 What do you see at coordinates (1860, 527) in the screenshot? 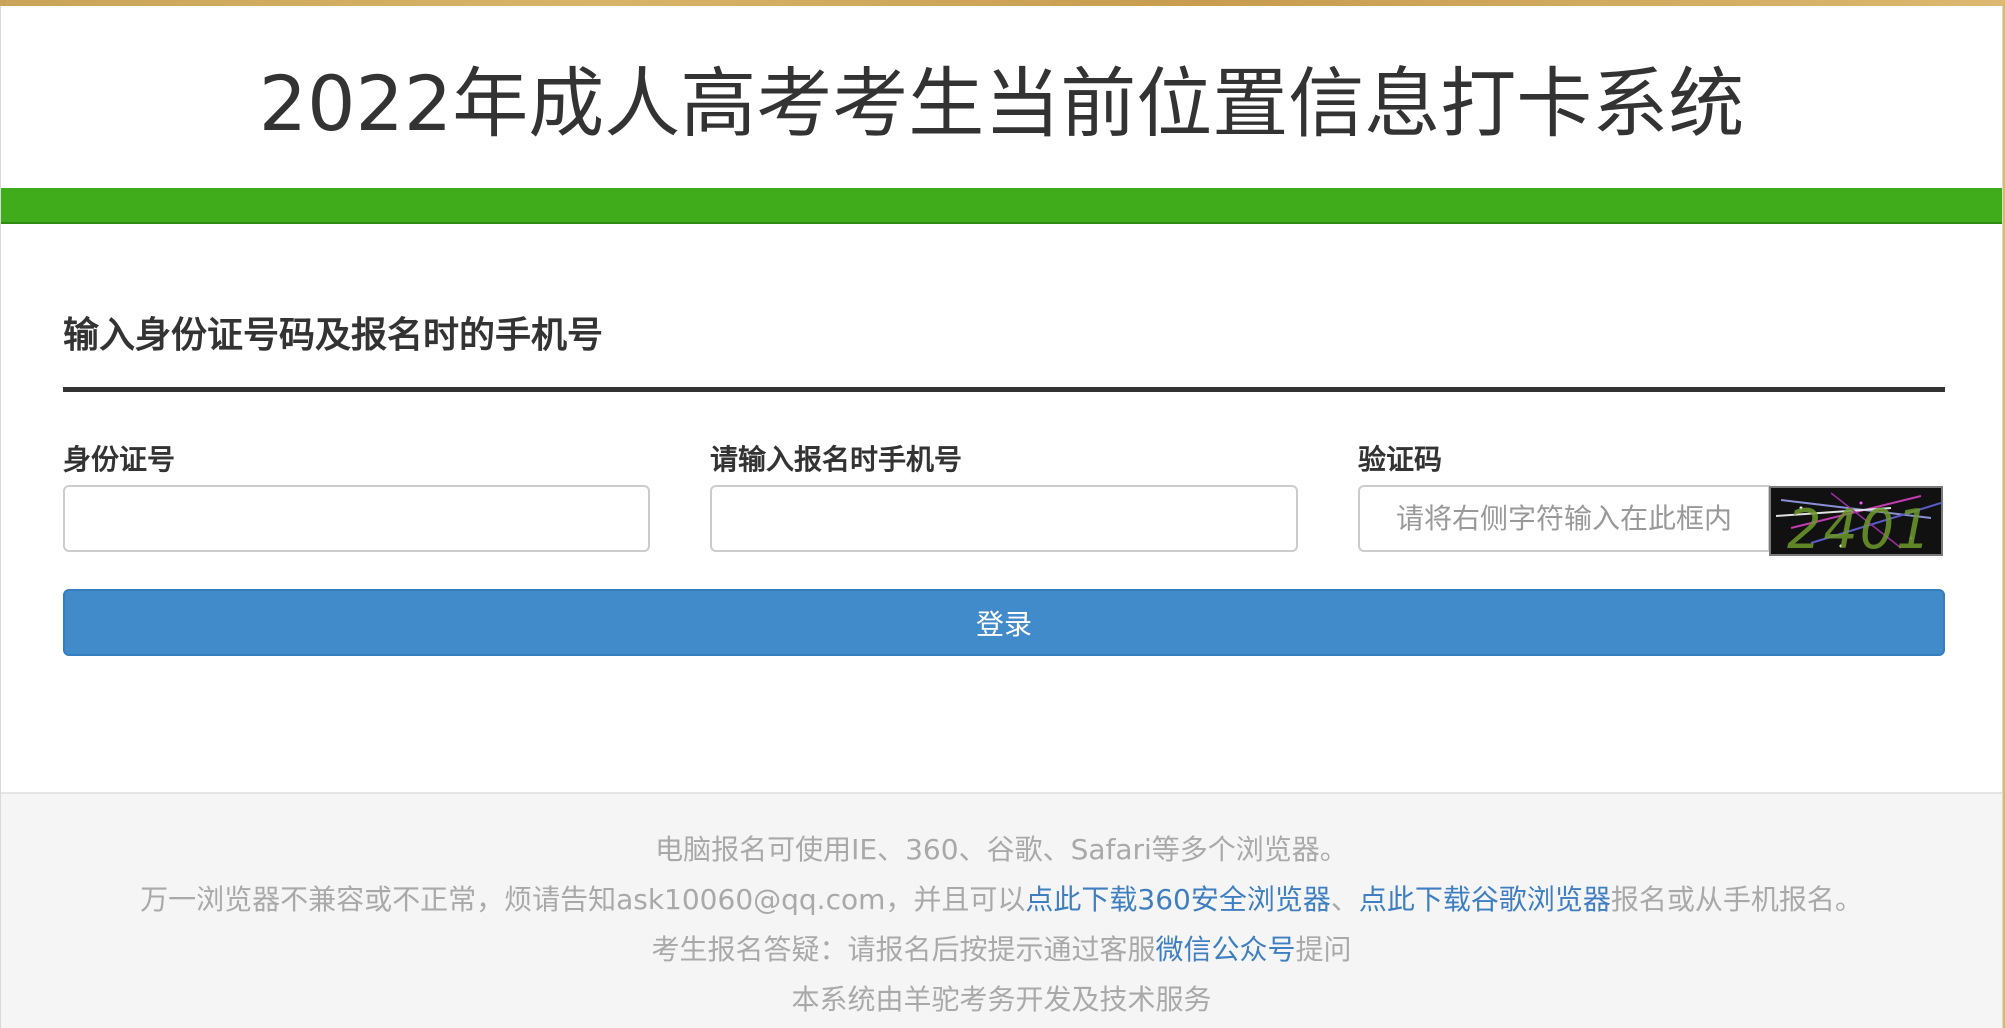
I see `captcha-code: 2401` at bounding box center [1860, 527].